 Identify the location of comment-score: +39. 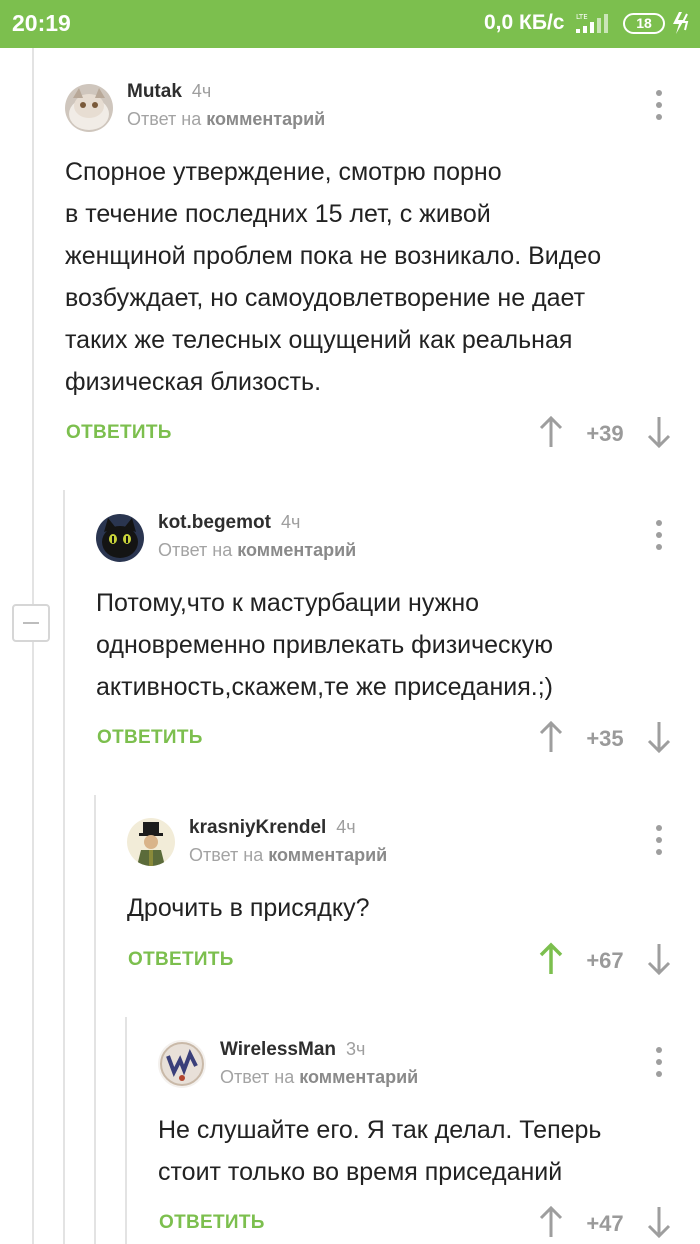
(605, 433).